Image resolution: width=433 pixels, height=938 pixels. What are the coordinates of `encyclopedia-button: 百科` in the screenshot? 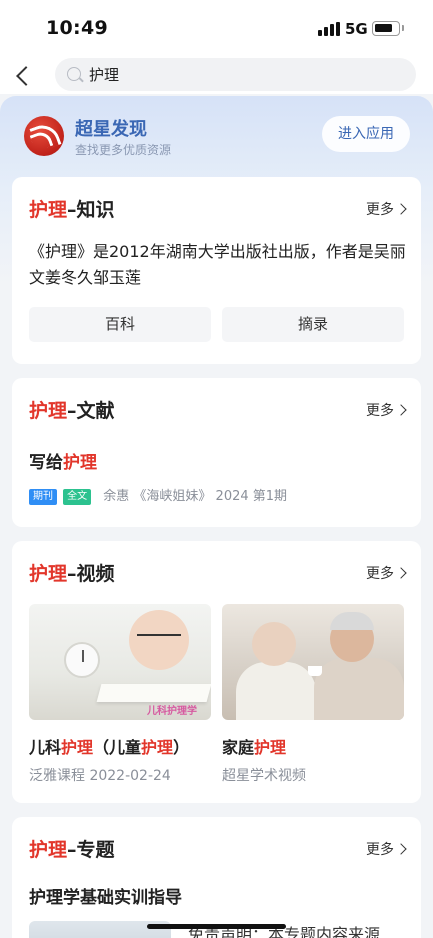 It's located at (120, 324).